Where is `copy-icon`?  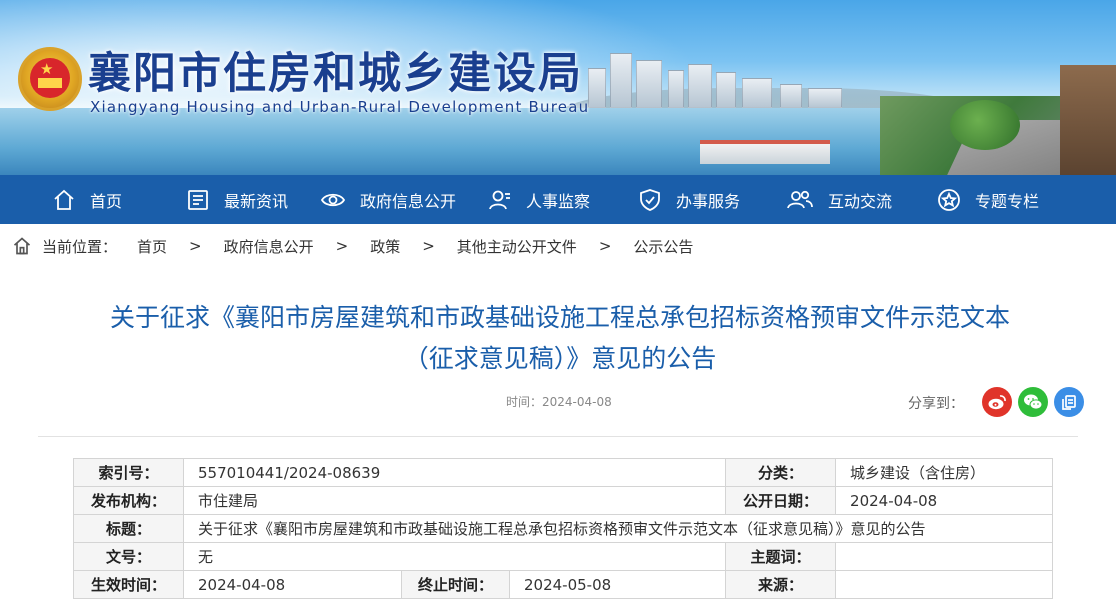 copy-icon is located at coordinates (1069, 402).